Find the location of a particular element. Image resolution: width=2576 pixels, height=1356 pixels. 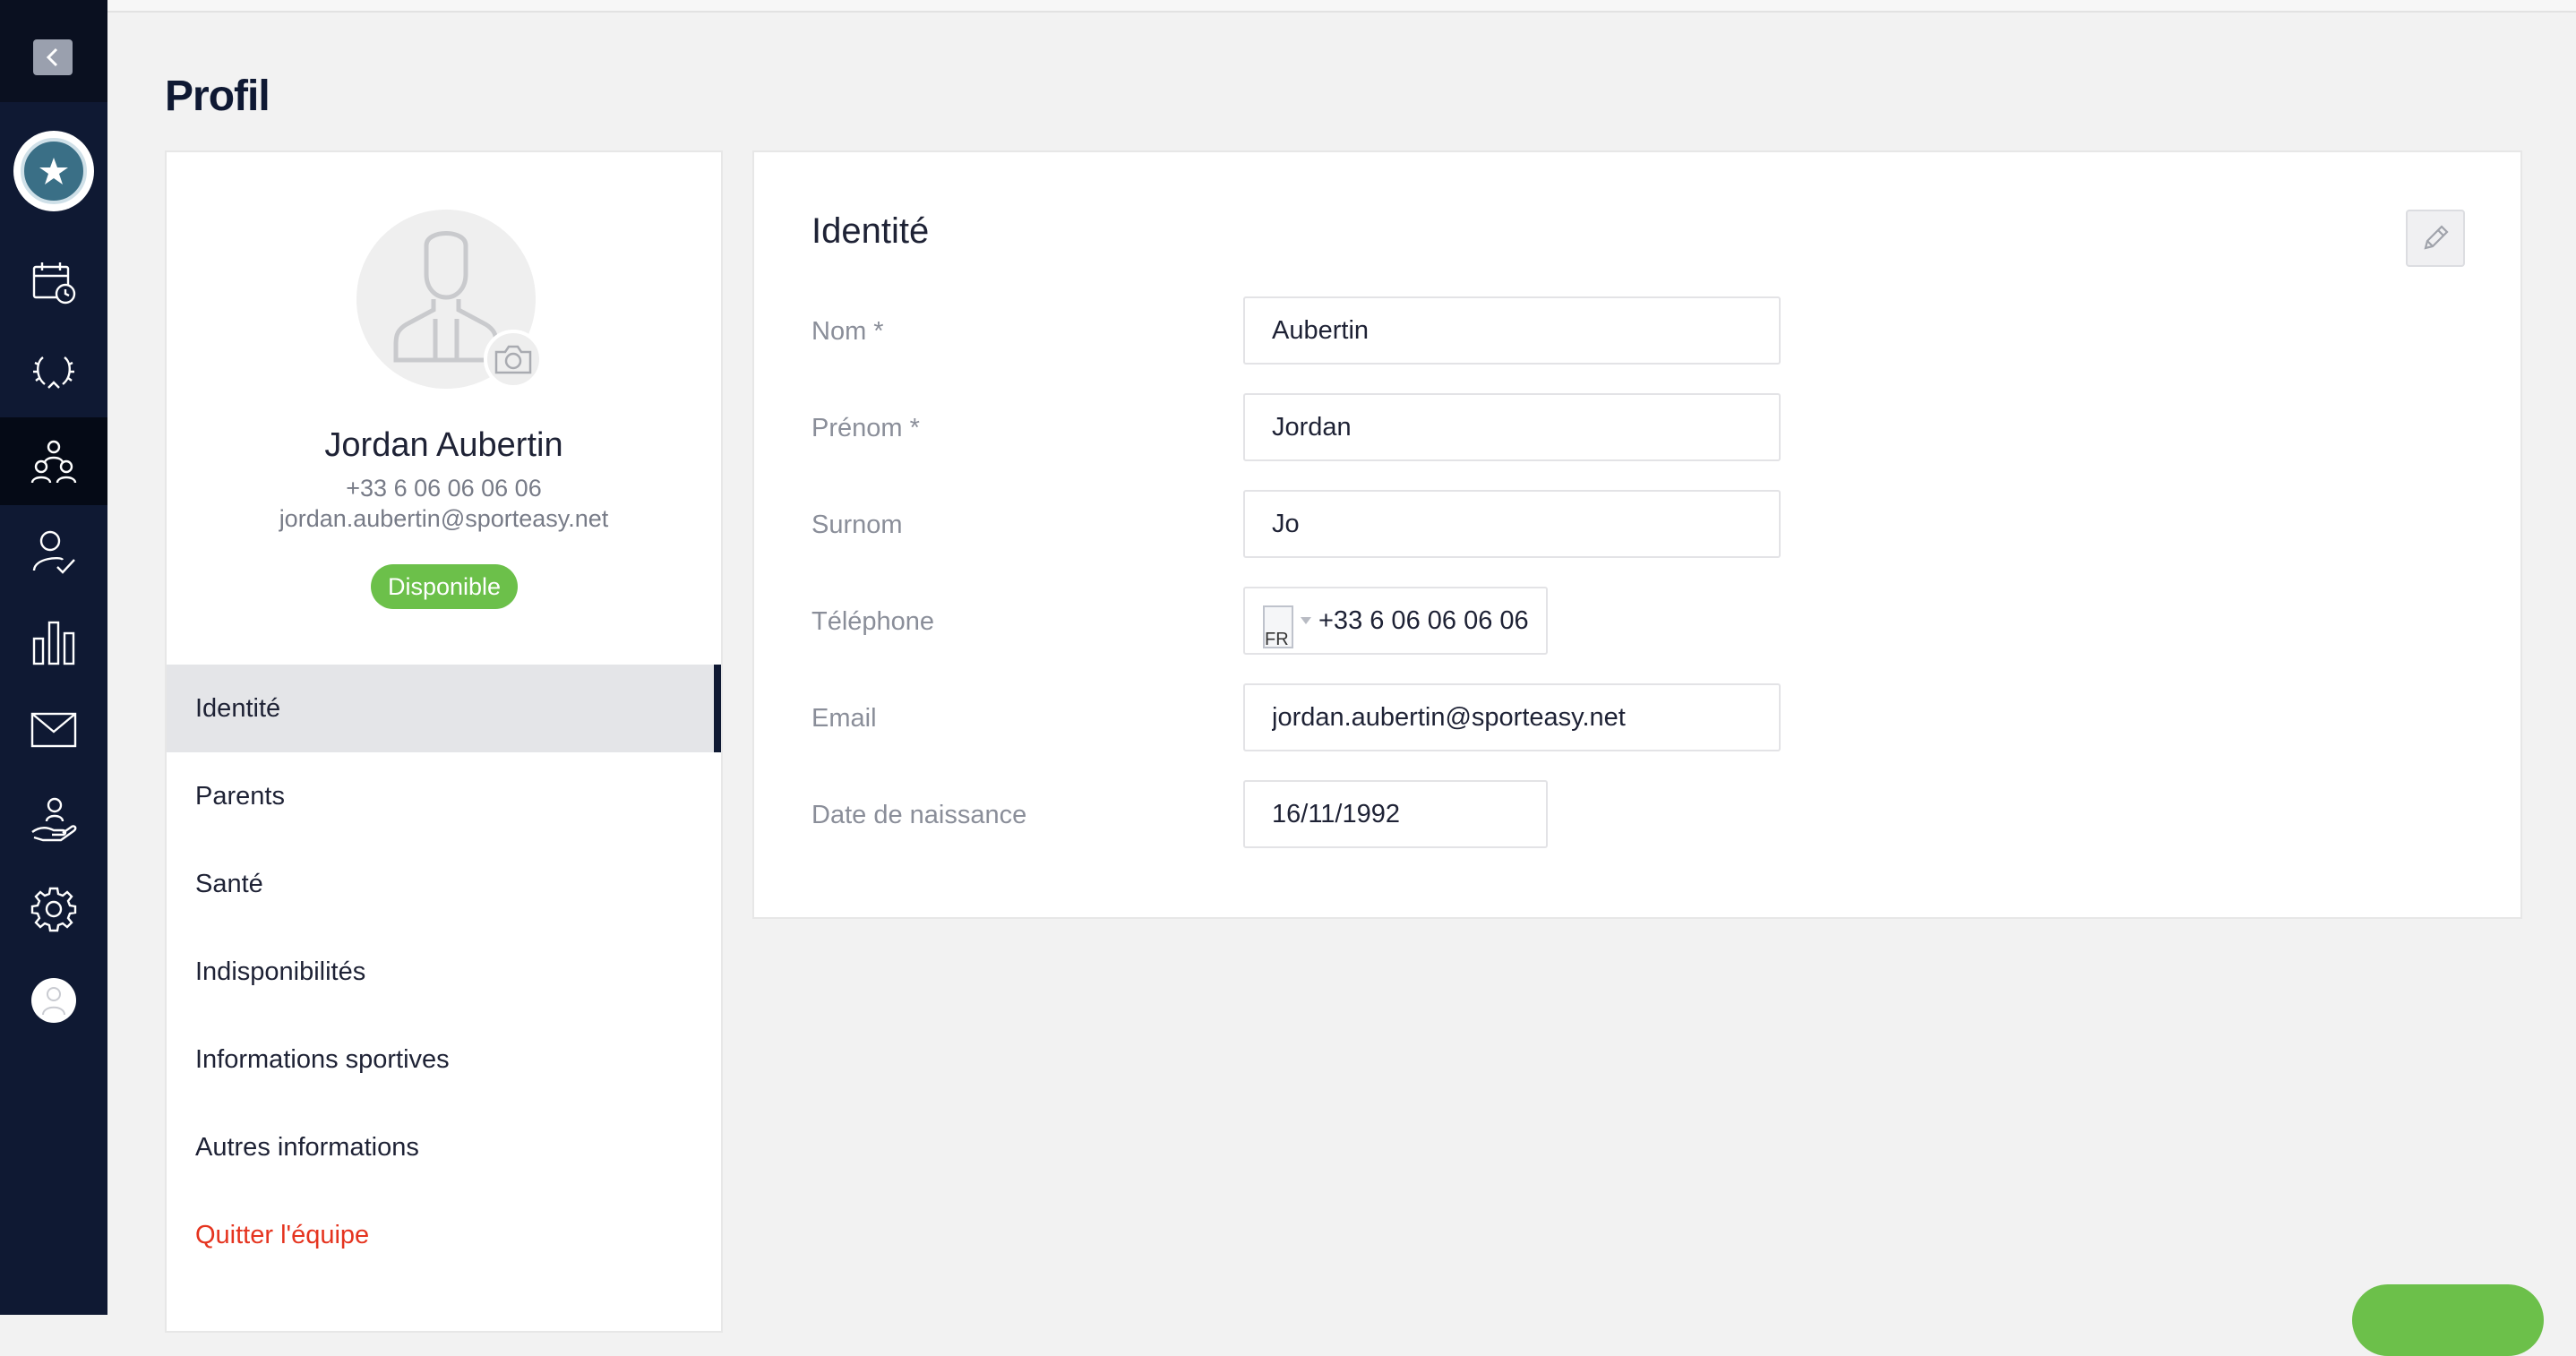

sidebar-item-statistics is located at coordinates (53, 642).